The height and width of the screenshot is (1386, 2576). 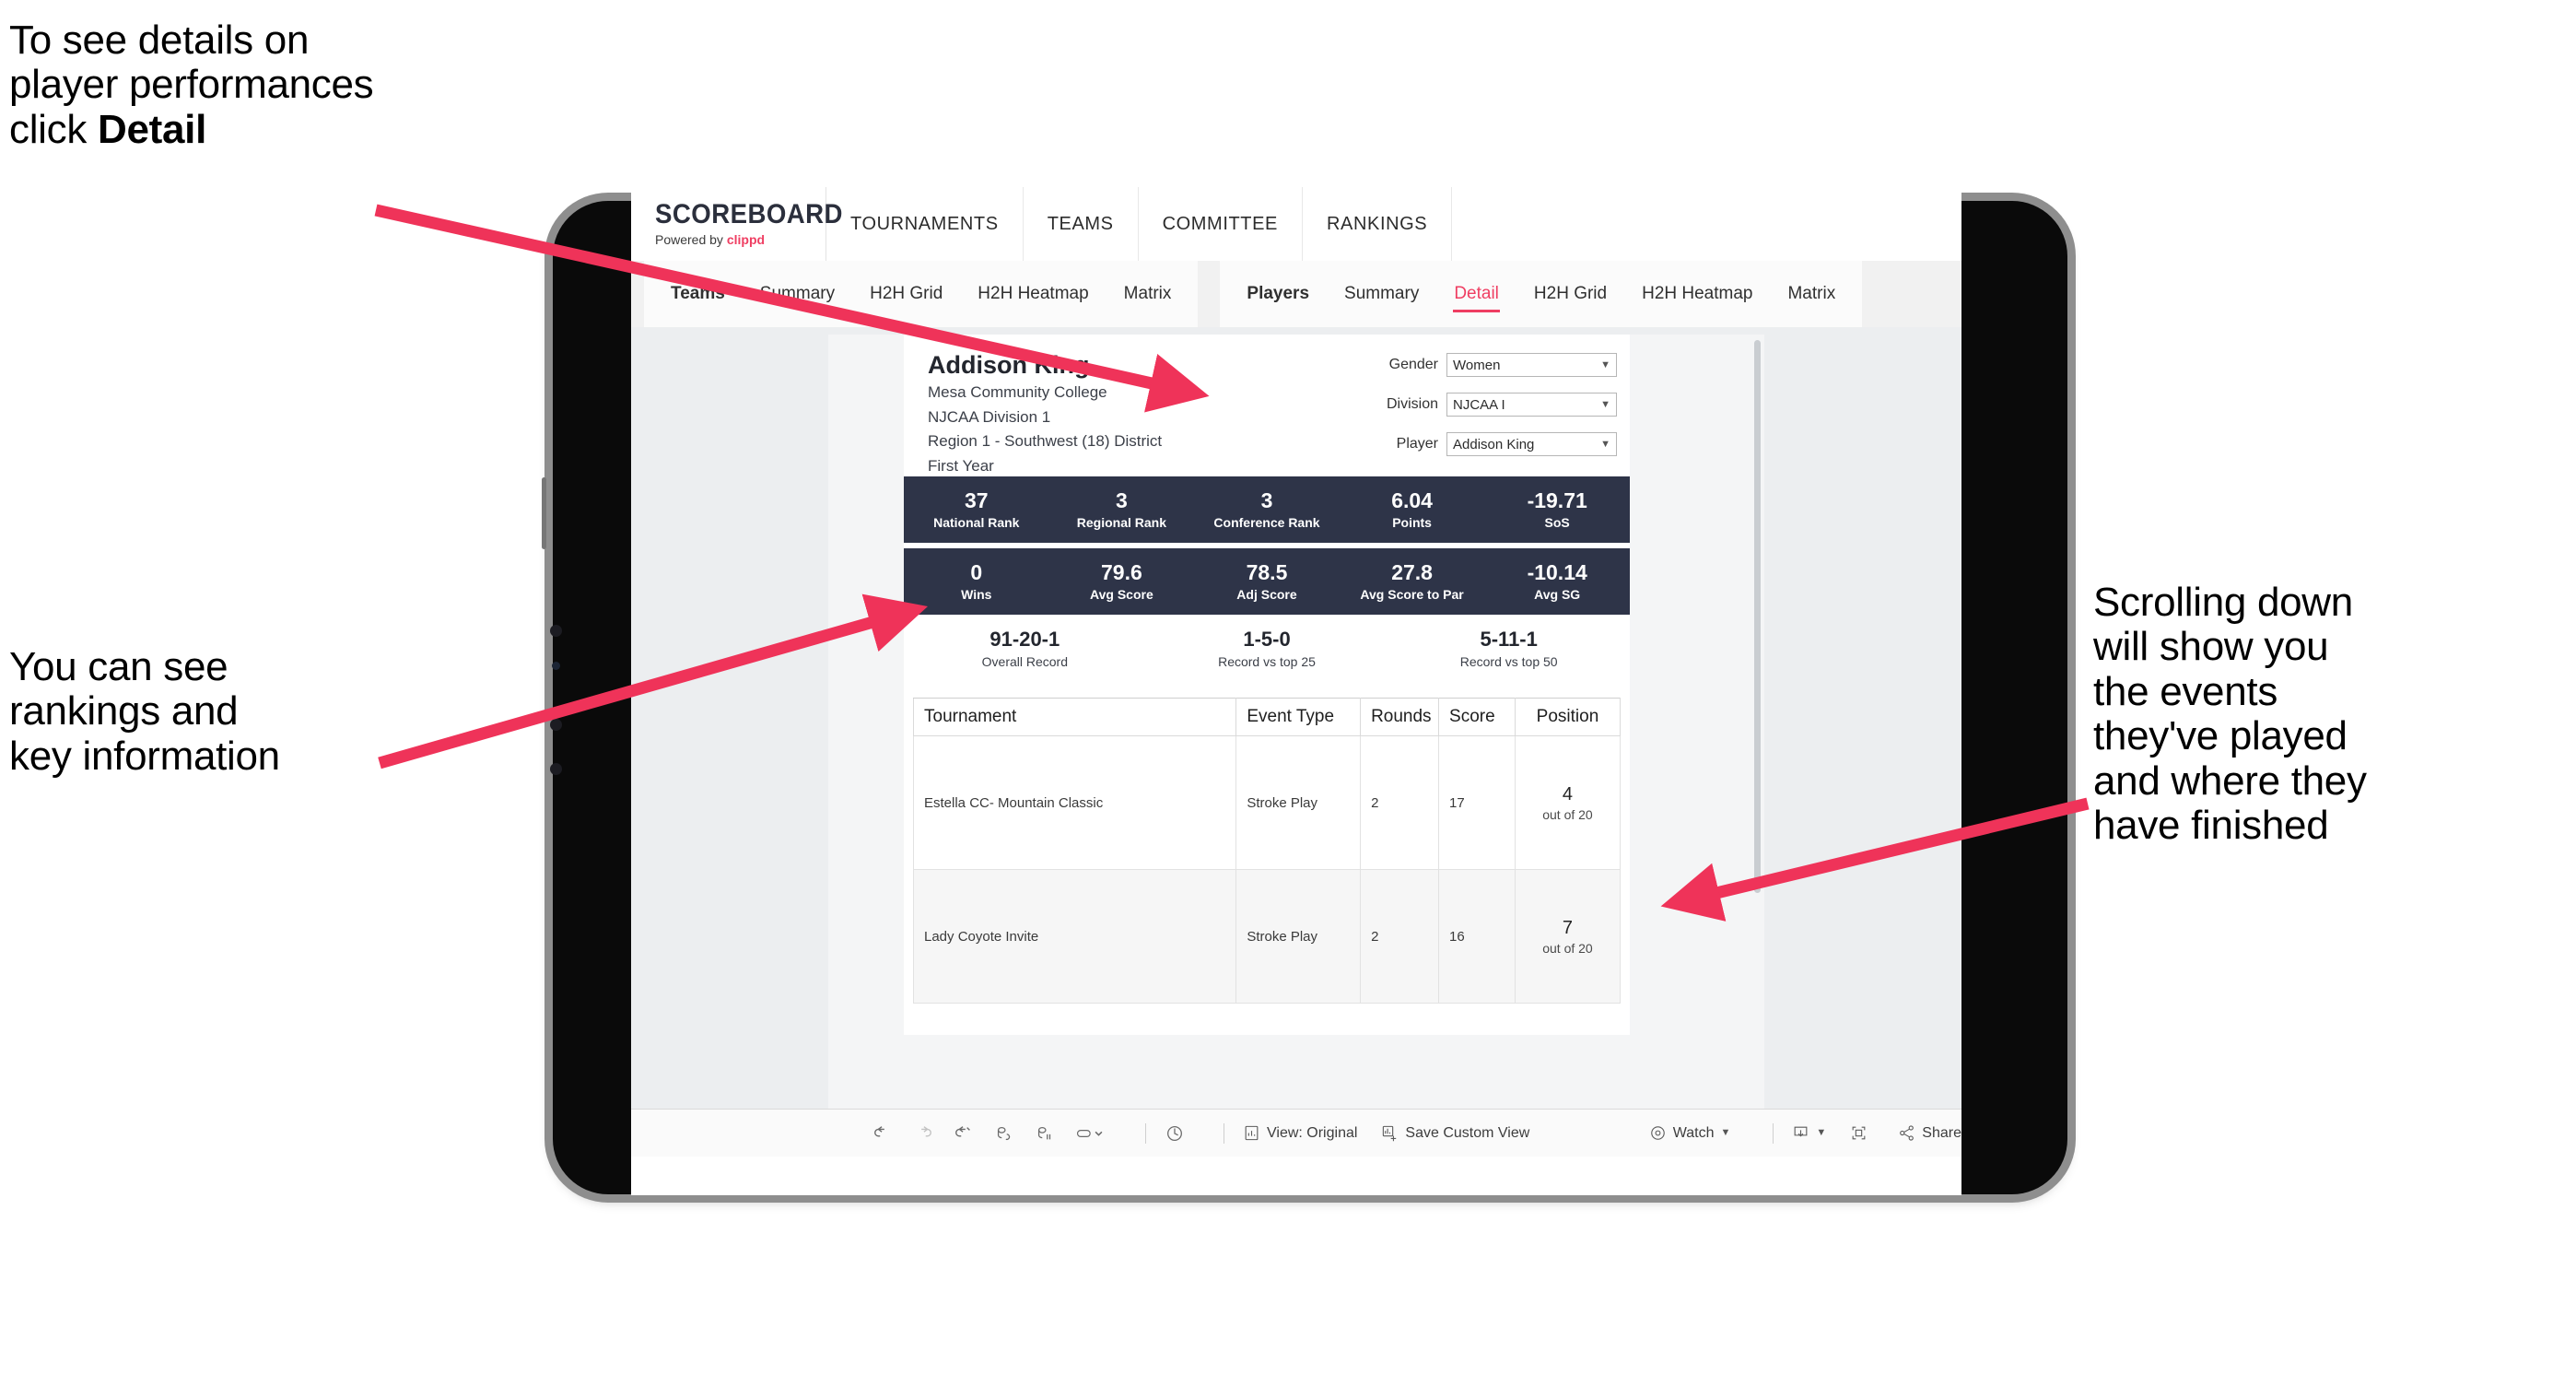 What do you see at coordinates (1479, 405) in the screenshot?
I see `filter-value-division: NJCAA I` at bounding box center [1479, 405].